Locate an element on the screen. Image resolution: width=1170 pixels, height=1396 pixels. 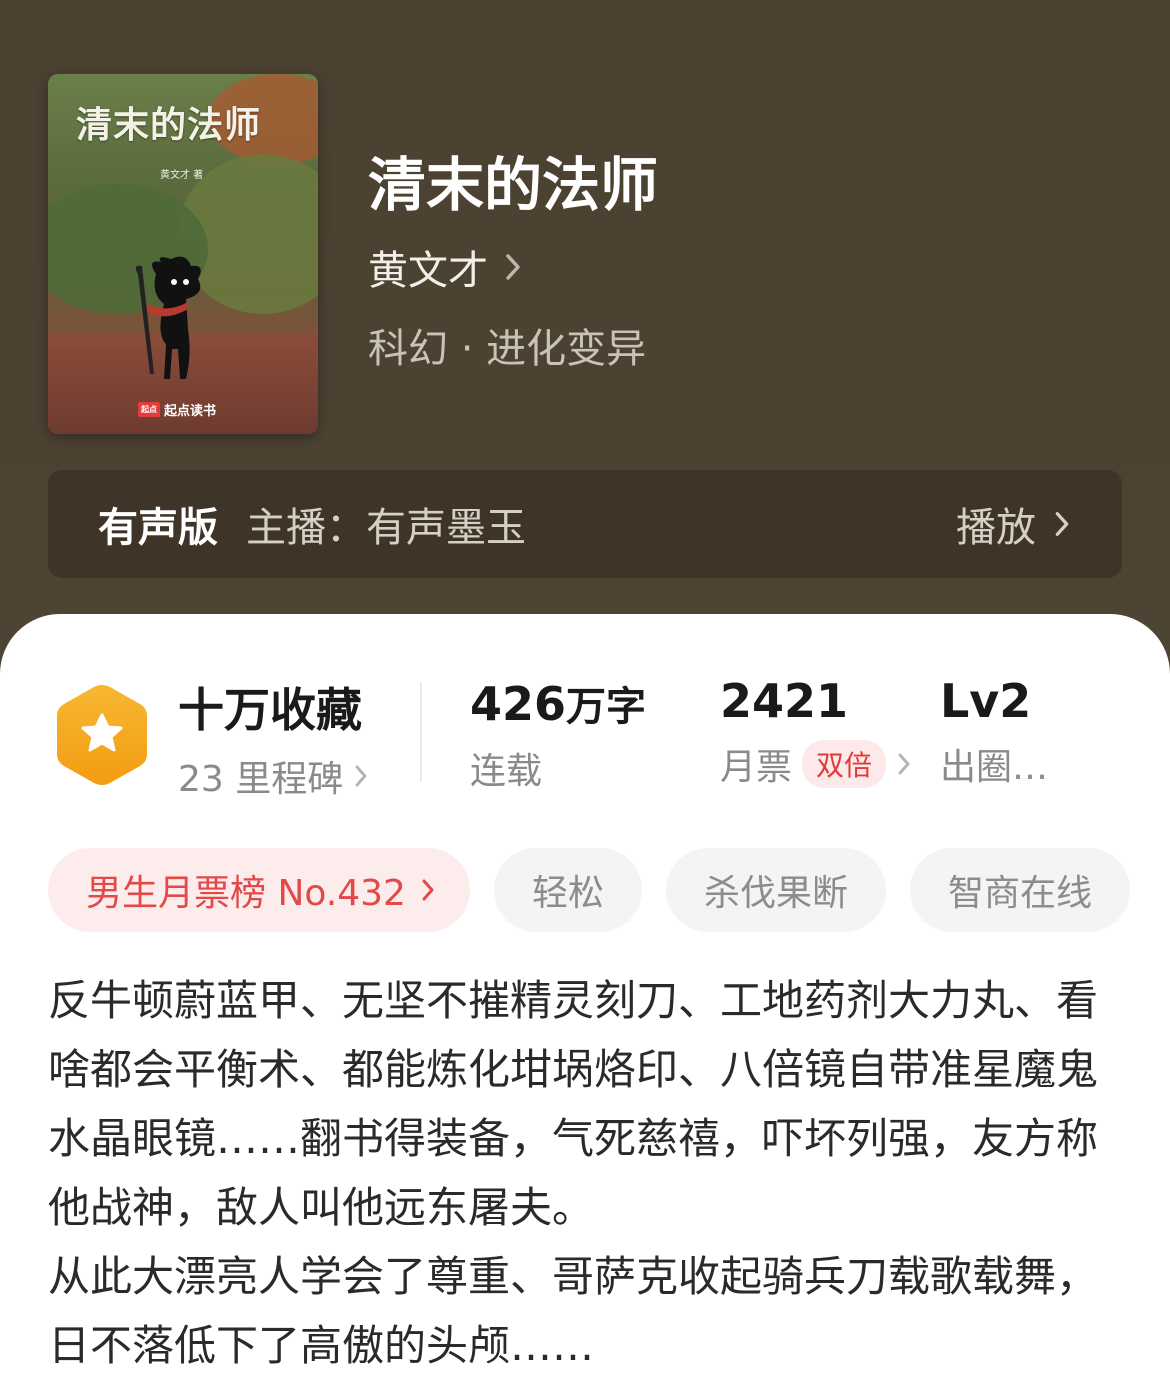
author-link: 黄文才 is located at coordinates (446, 267).